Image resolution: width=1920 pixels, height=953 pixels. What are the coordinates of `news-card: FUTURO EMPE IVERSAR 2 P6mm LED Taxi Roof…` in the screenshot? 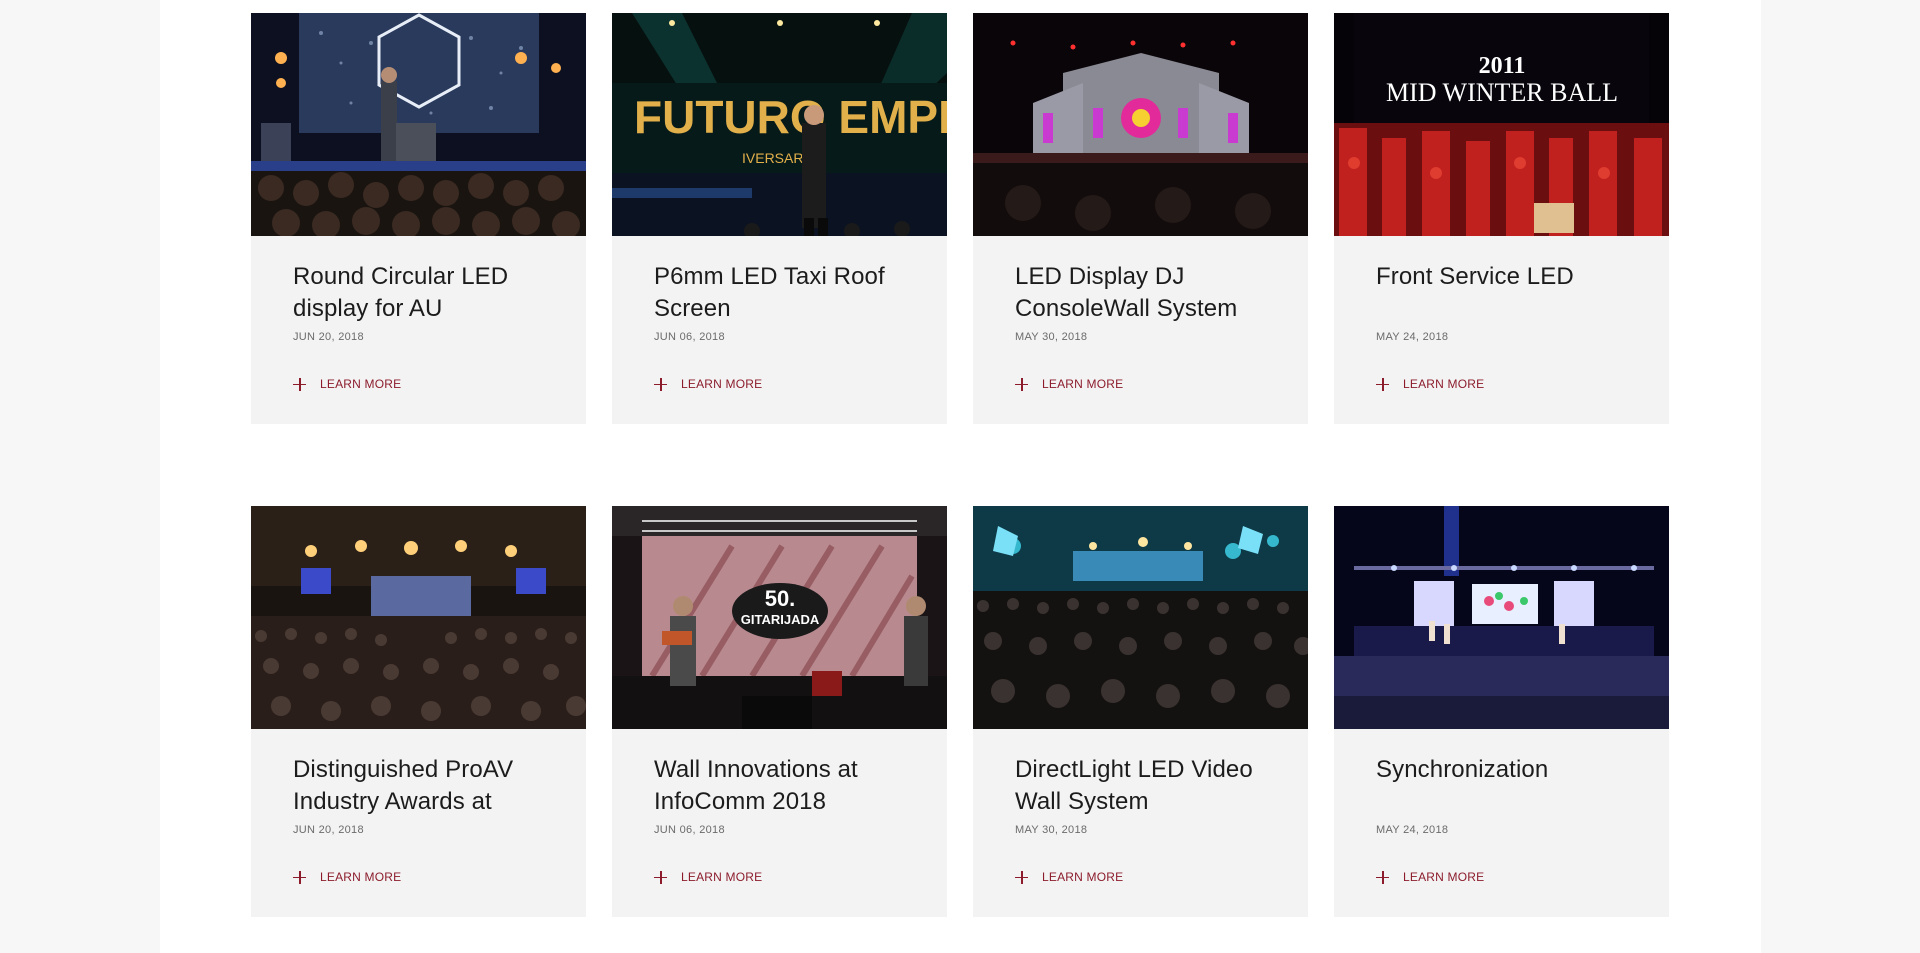 It's located at (779, 218).